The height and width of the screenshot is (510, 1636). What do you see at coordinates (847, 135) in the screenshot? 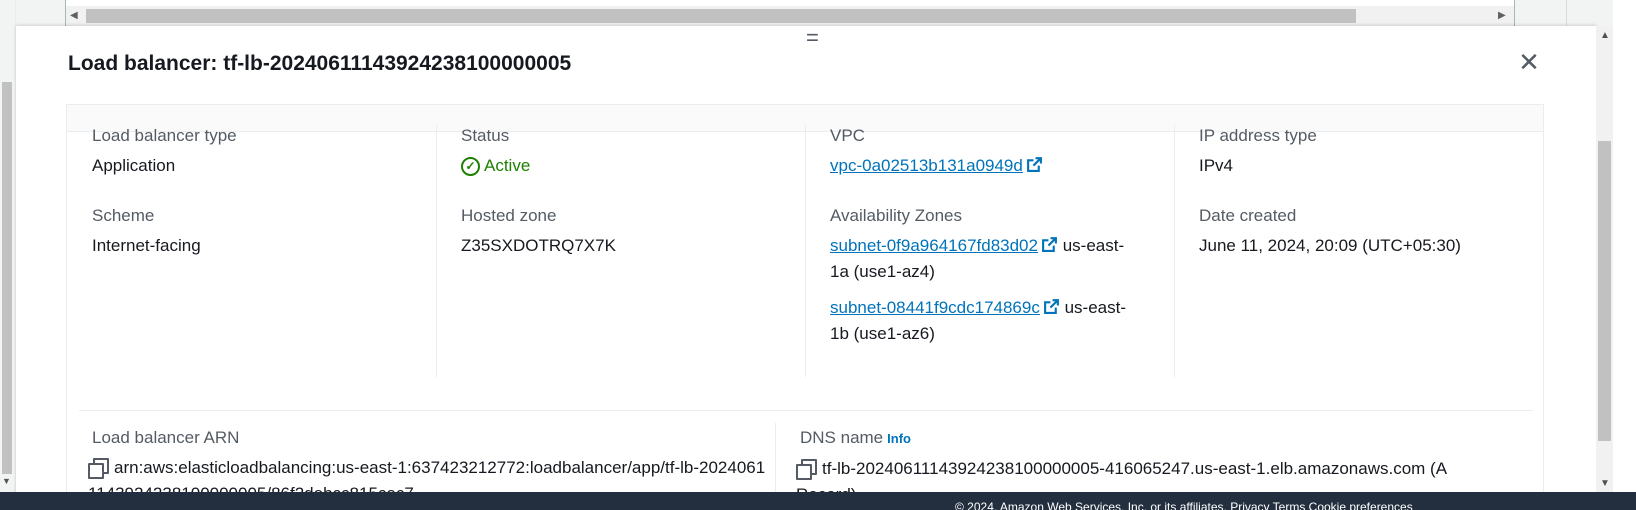
I see `field-label: VPC` at bounding box center [847, 135].